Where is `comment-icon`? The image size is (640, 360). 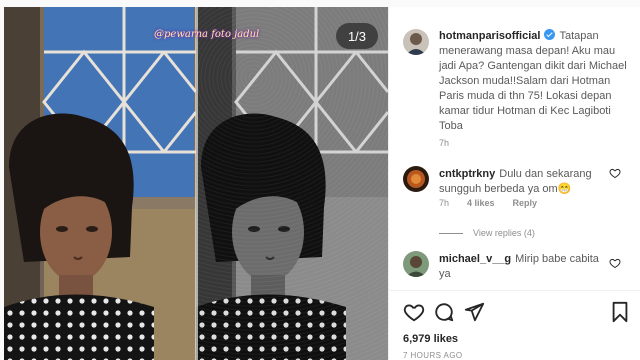
comment-icon is located at coordinates (444, 312).